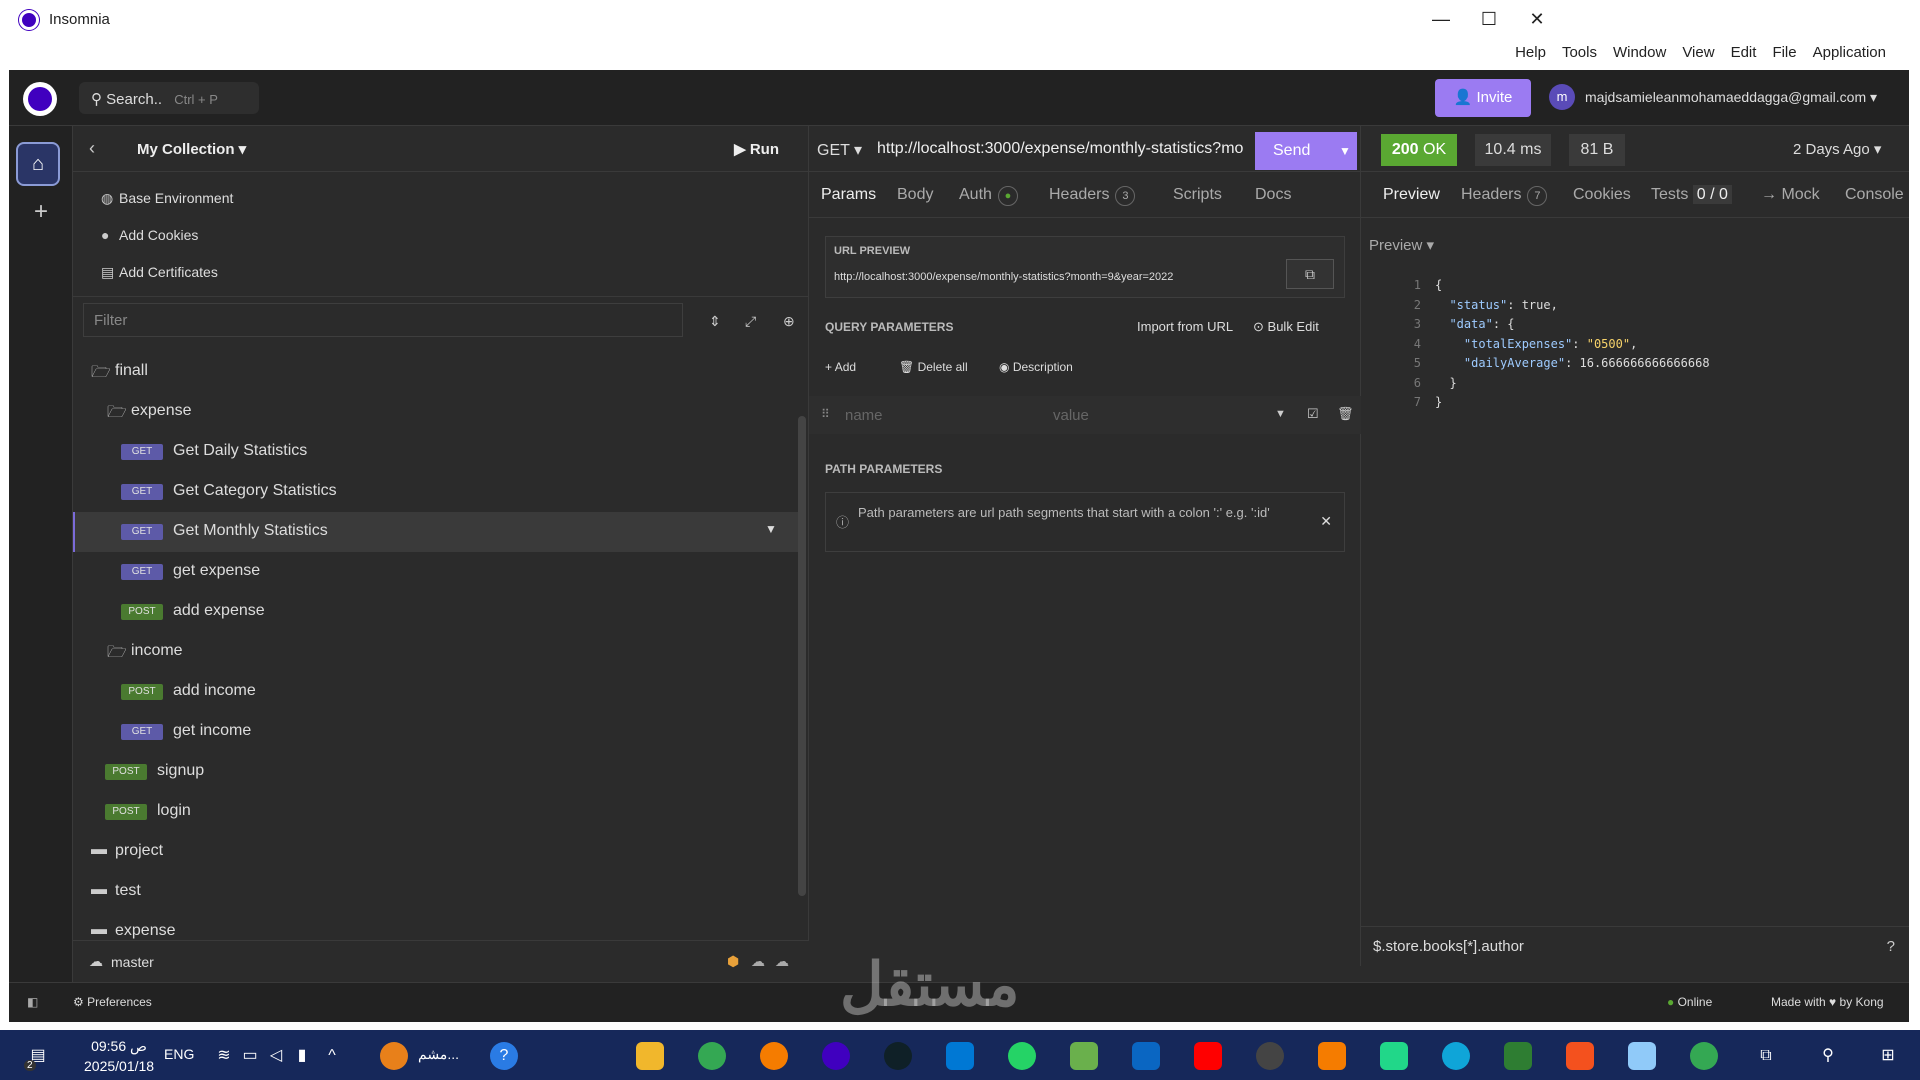 The height and width of the screenshot is (1080, 1920). Describe the element at coordinates (756, 149) in the screenshot. I see `run-button: ▶ Run` at that location.